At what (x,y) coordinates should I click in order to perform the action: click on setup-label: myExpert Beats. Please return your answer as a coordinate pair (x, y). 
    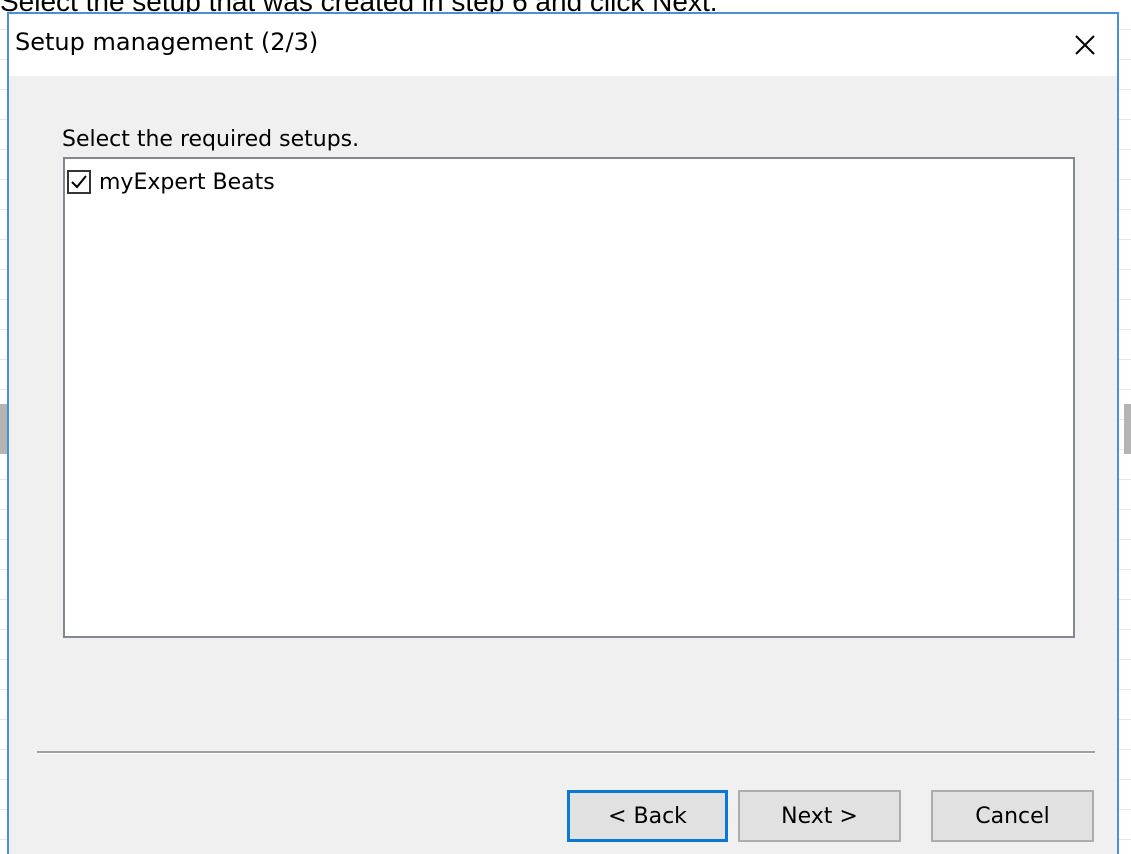
    Looking at the image, I should click on (187, 182).